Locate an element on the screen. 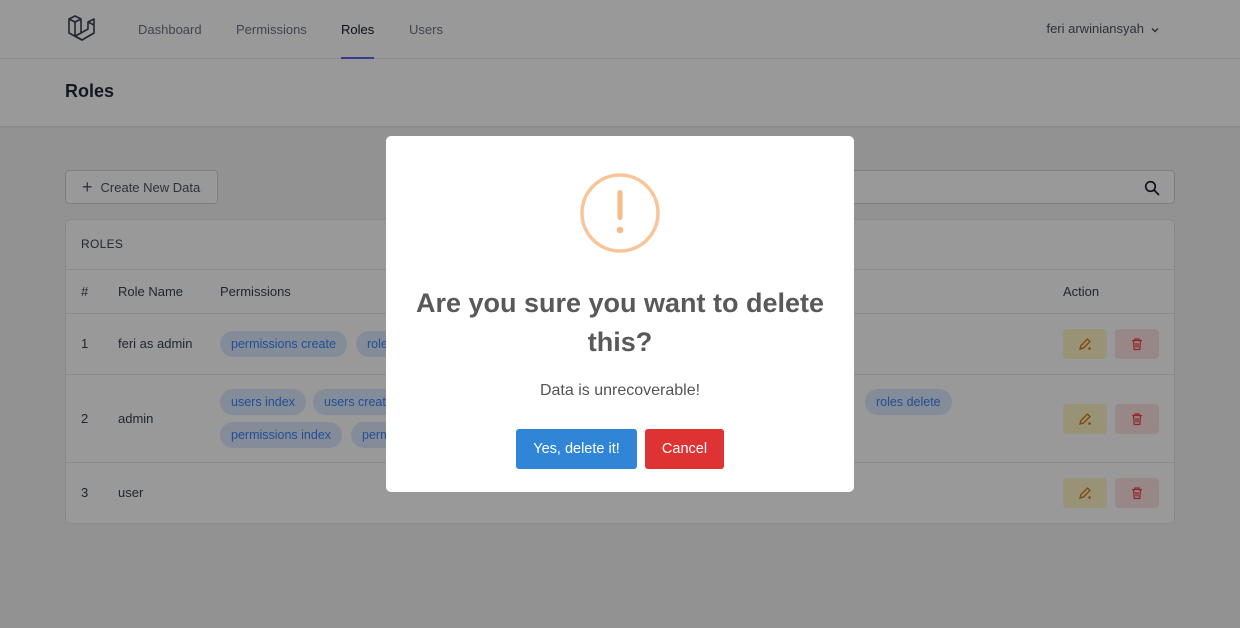 The image size is (1240, 628). dialog-message: Data is unrecoverable! is located at coordinates (620, 390).